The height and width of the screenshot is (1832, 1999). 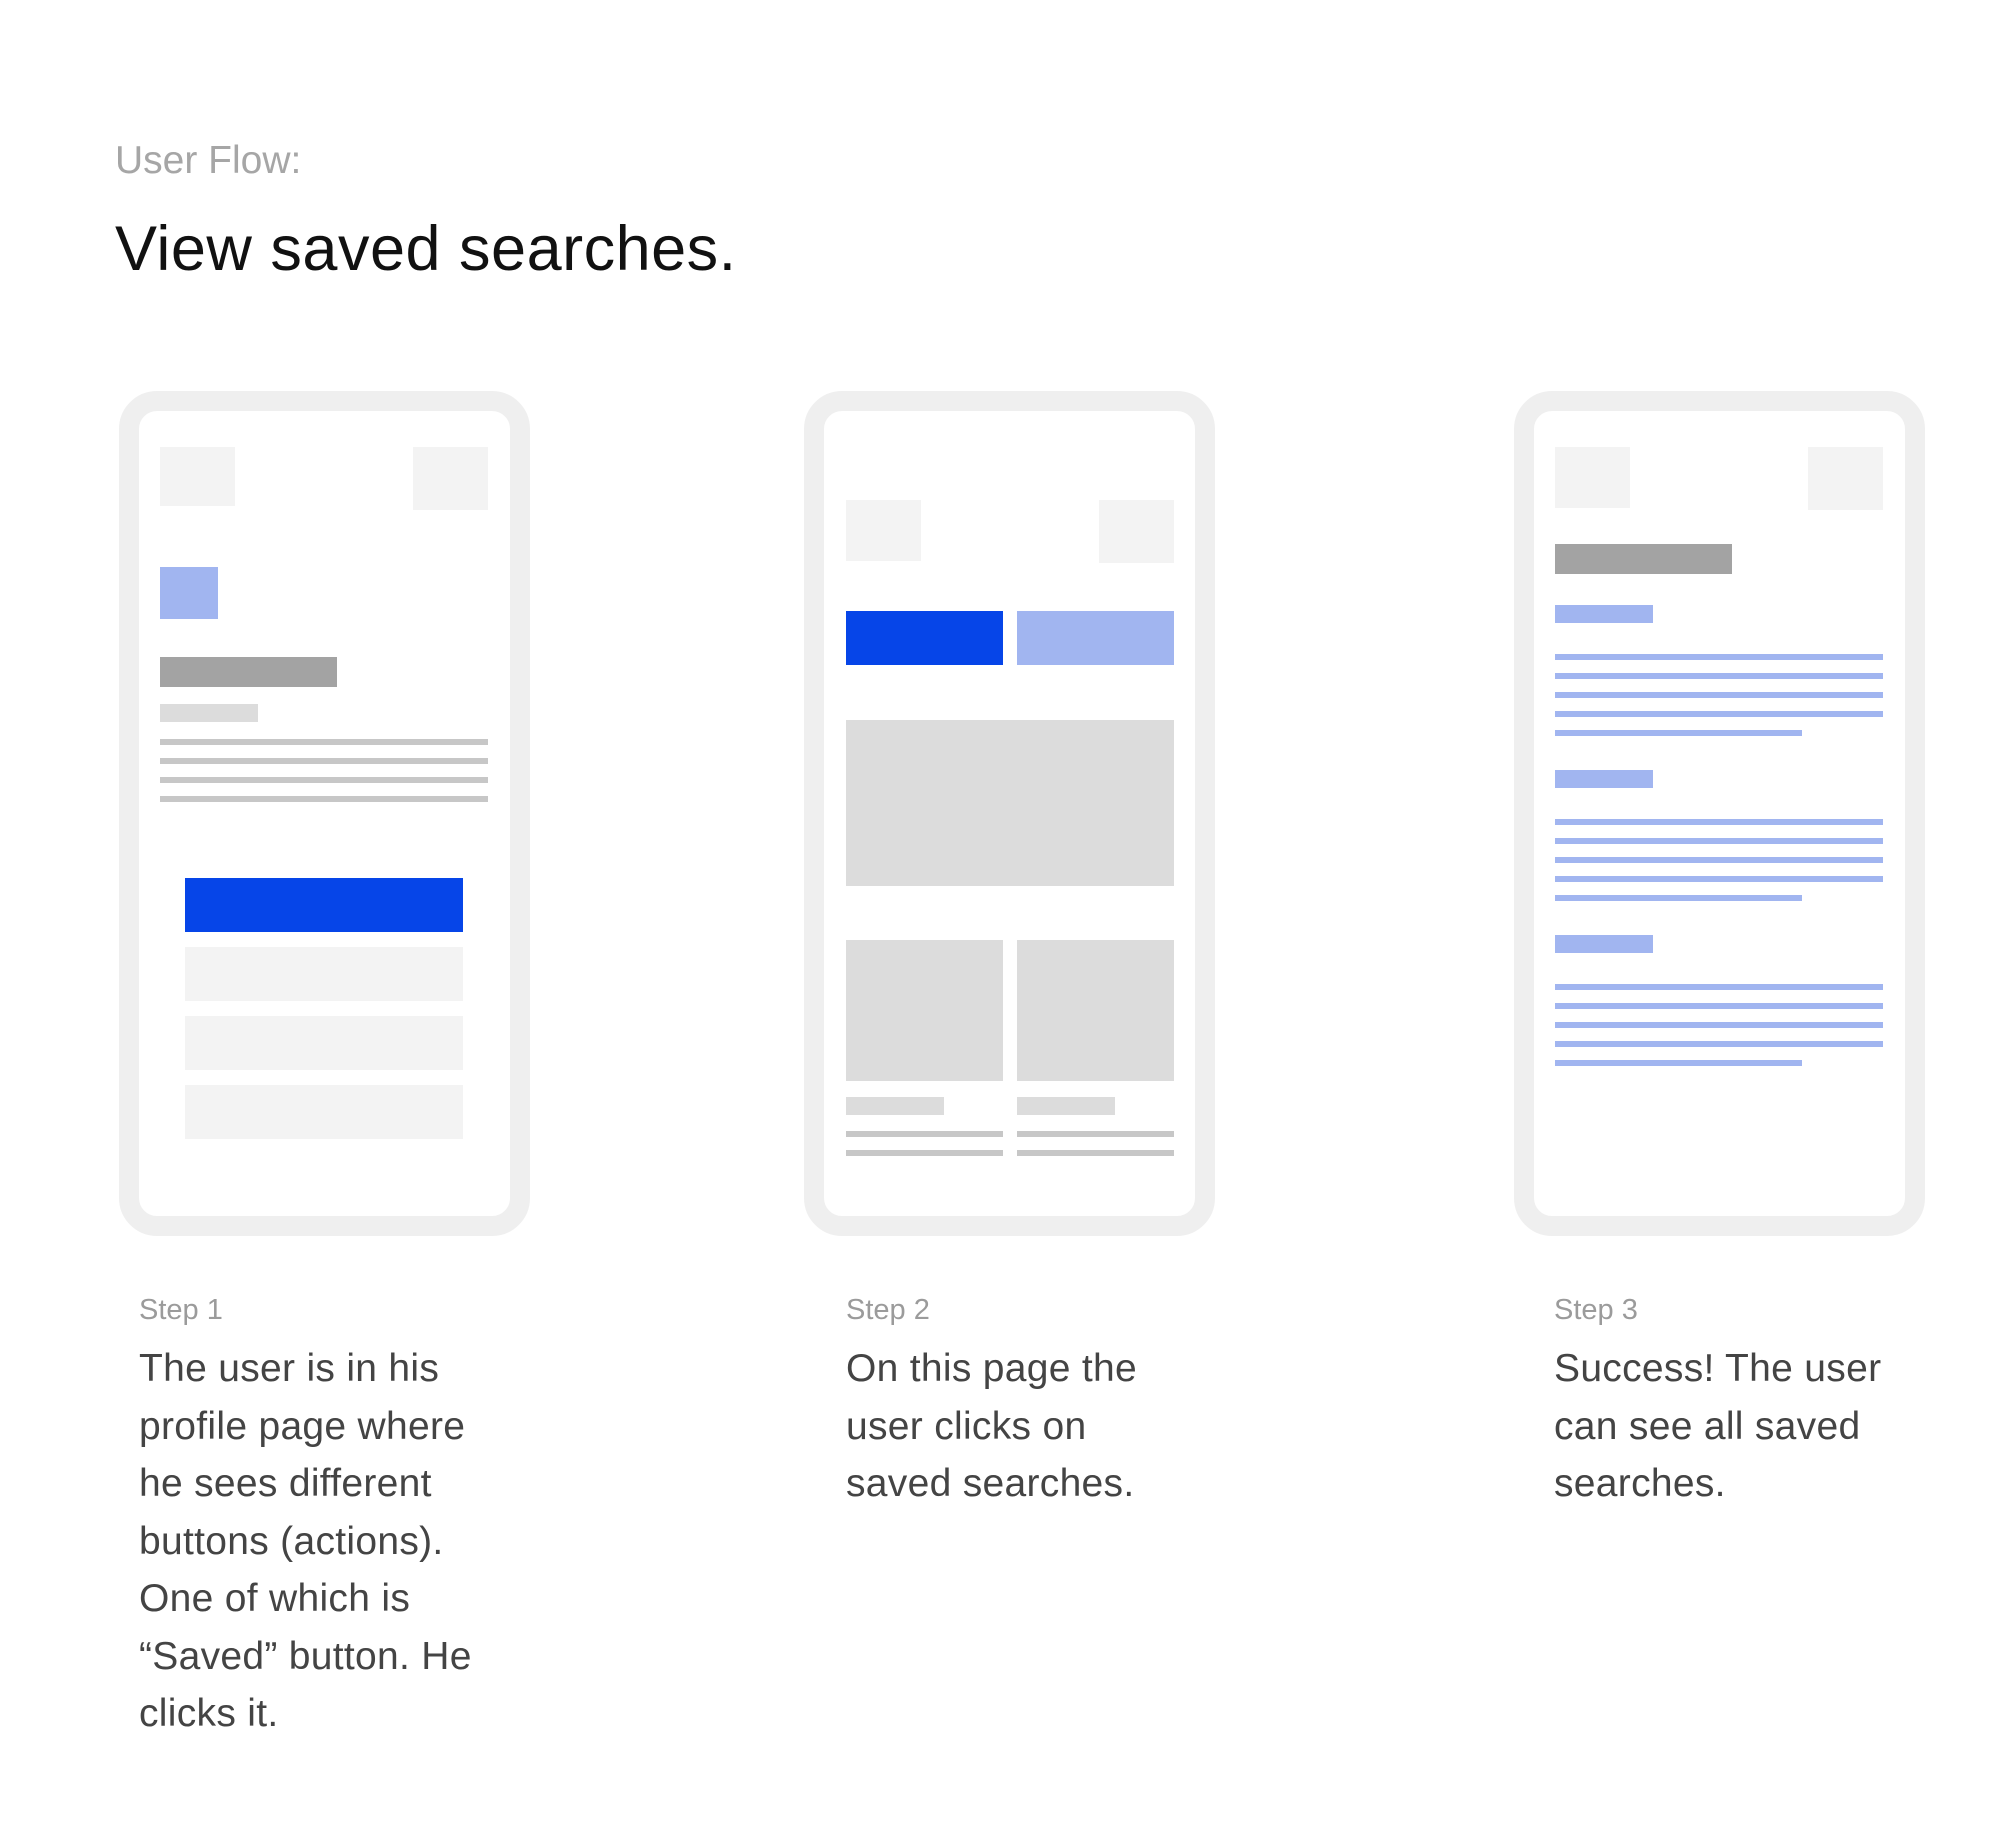 What do you see at coordinates (208, 160) in the screenshot?
I see `flow-subtitle: User Flow:` at bounding box center [208, 160].